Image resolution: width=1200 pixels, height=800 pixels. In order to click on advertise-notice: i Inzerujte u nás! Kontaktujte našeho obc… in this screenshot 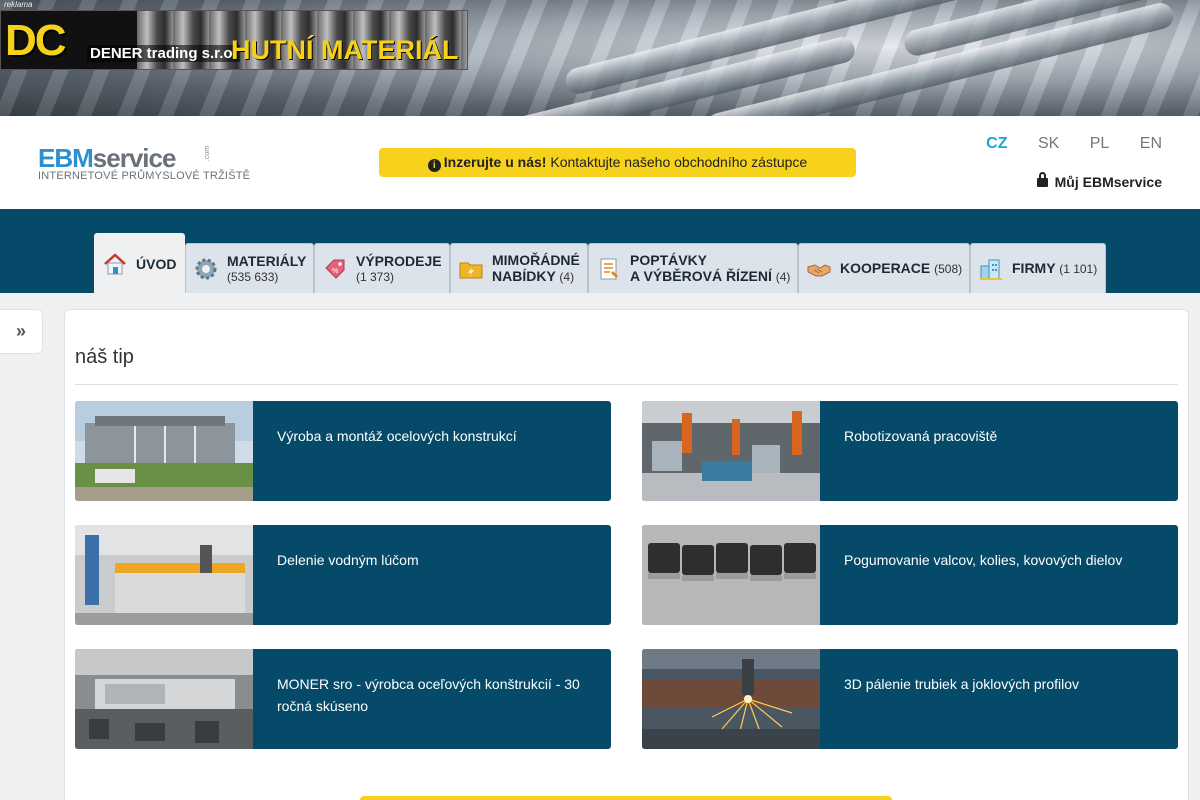, I will do `click(617, 162)`.